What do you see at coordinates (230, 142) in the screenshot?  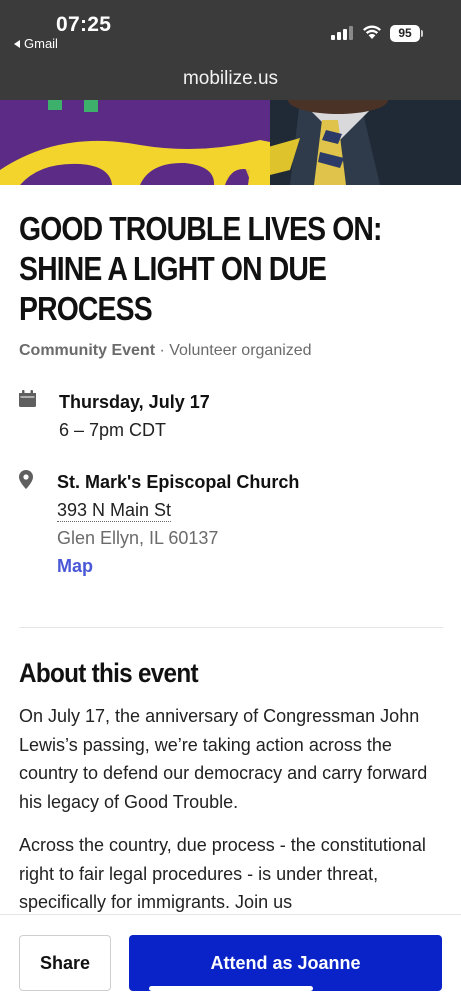 I see `event-hero-image` at bounding box center [230, 142].